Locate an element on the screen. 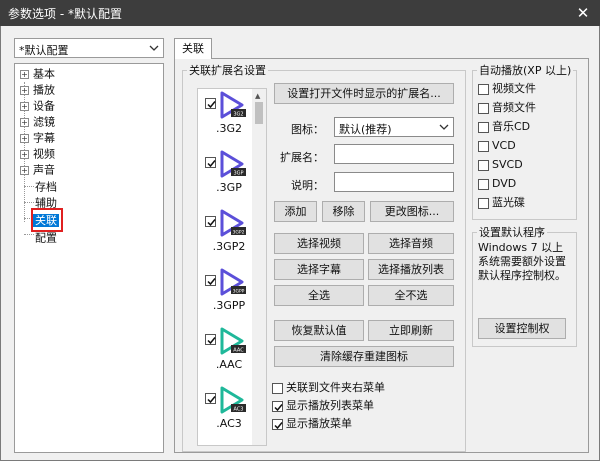 The height and width of the screenshot is (461, 600). close-icon: ✕ is located at coordinates (583, 13).